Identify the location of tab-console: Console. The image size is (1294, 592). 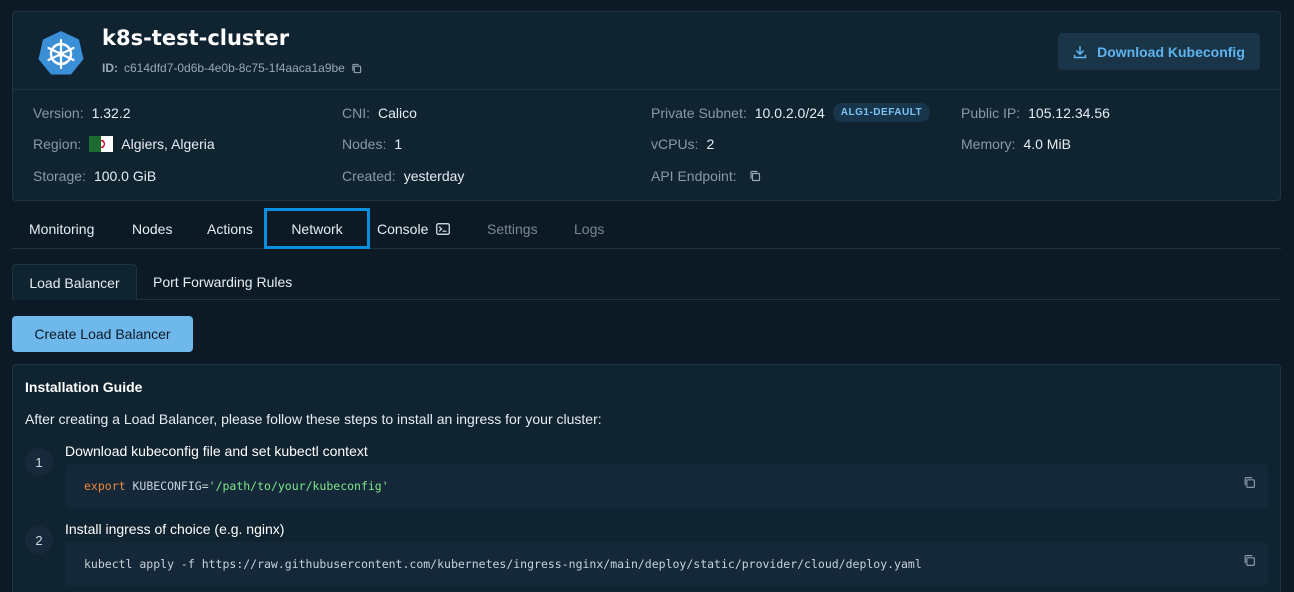
(414, 228).